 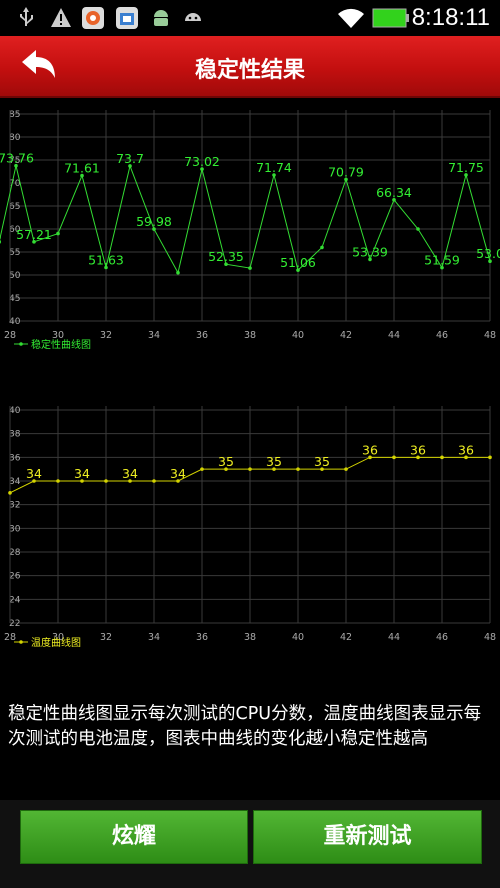 What do you see at coordinates (250, 844) in the screenshot?
I see `bottom-button-bar: 炫耀 重新测试` at bounding box center [250, 844].